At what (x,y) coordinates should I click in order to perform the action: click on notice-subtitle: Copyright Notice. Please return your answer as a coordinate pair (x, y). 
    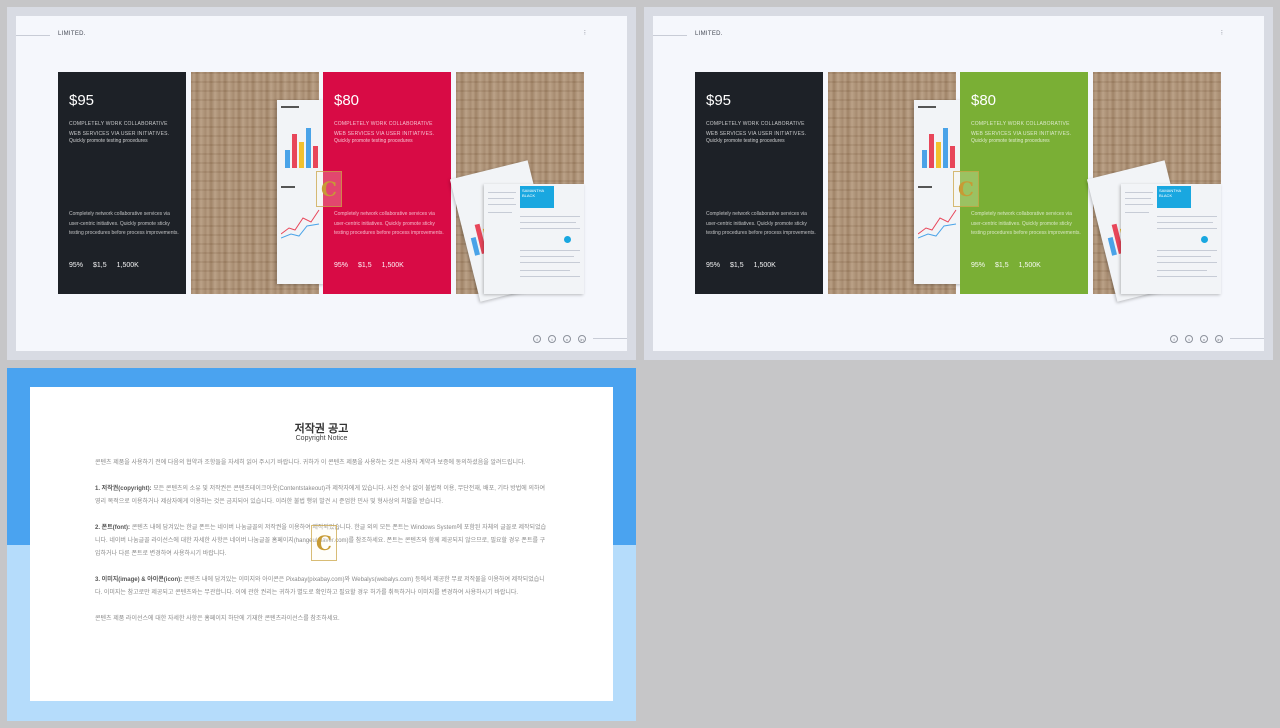
    Looking at the image, I should click on (321, 438).